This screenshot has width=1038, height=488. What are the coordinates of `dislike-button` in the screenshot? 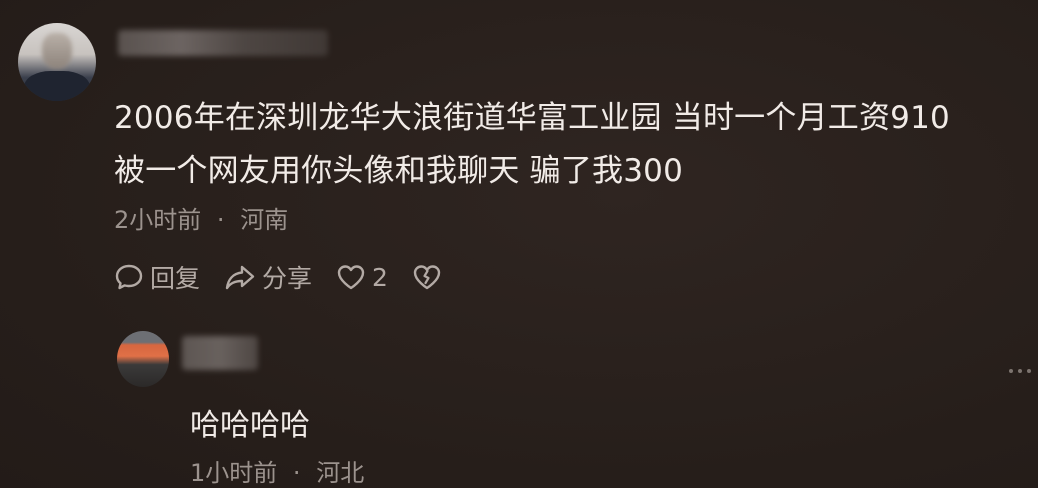 It's located at (430, 277).